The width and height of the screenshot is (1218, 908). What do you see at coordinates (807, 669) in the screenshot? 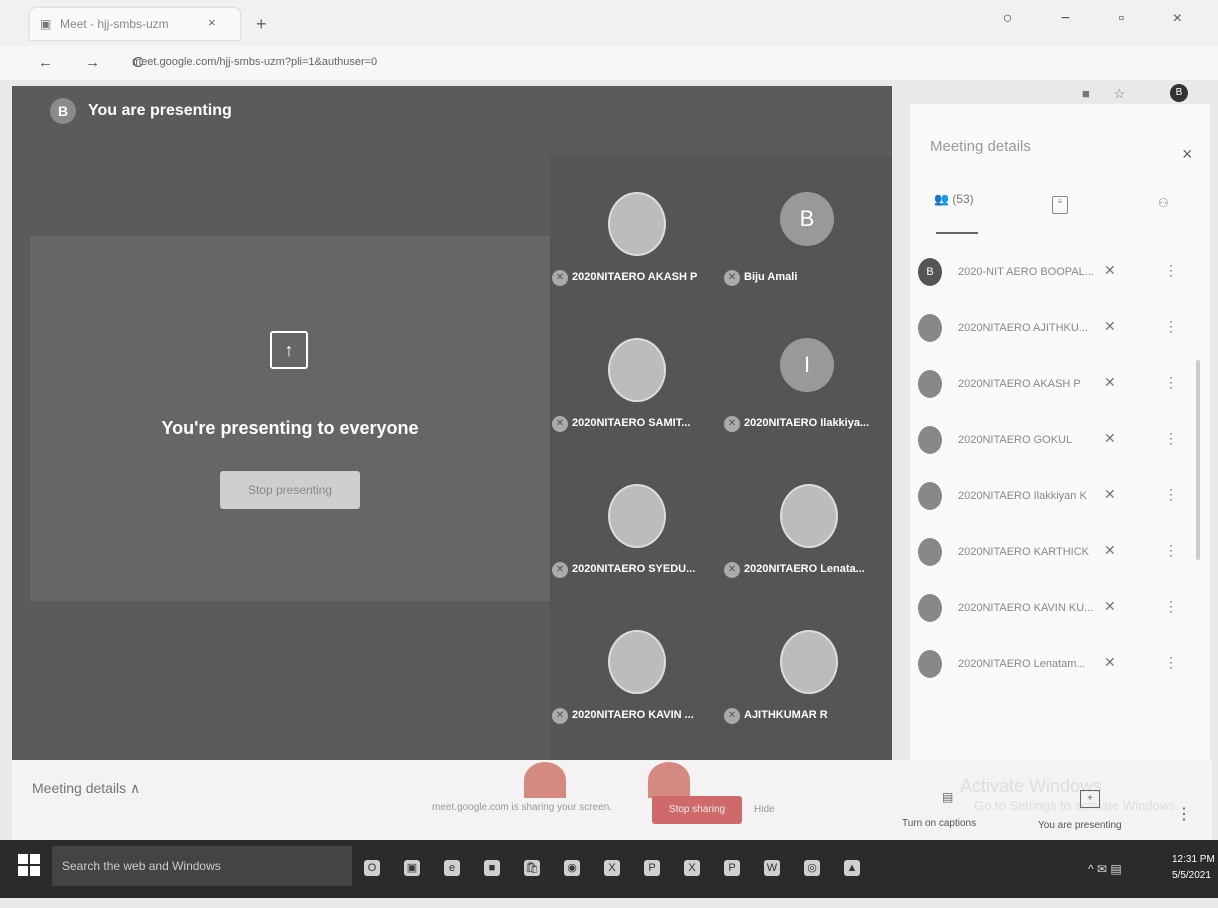
I see `participant-tile: ✕ AJITHKUMAR R` at bounding box center [807, 669].